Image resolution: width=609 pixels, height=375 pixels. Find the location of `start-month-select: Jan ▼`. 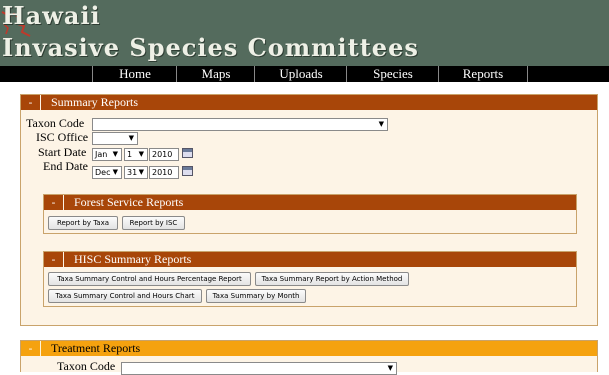

start-month-select: Jan ▼ is located at coordinates (107, 154).